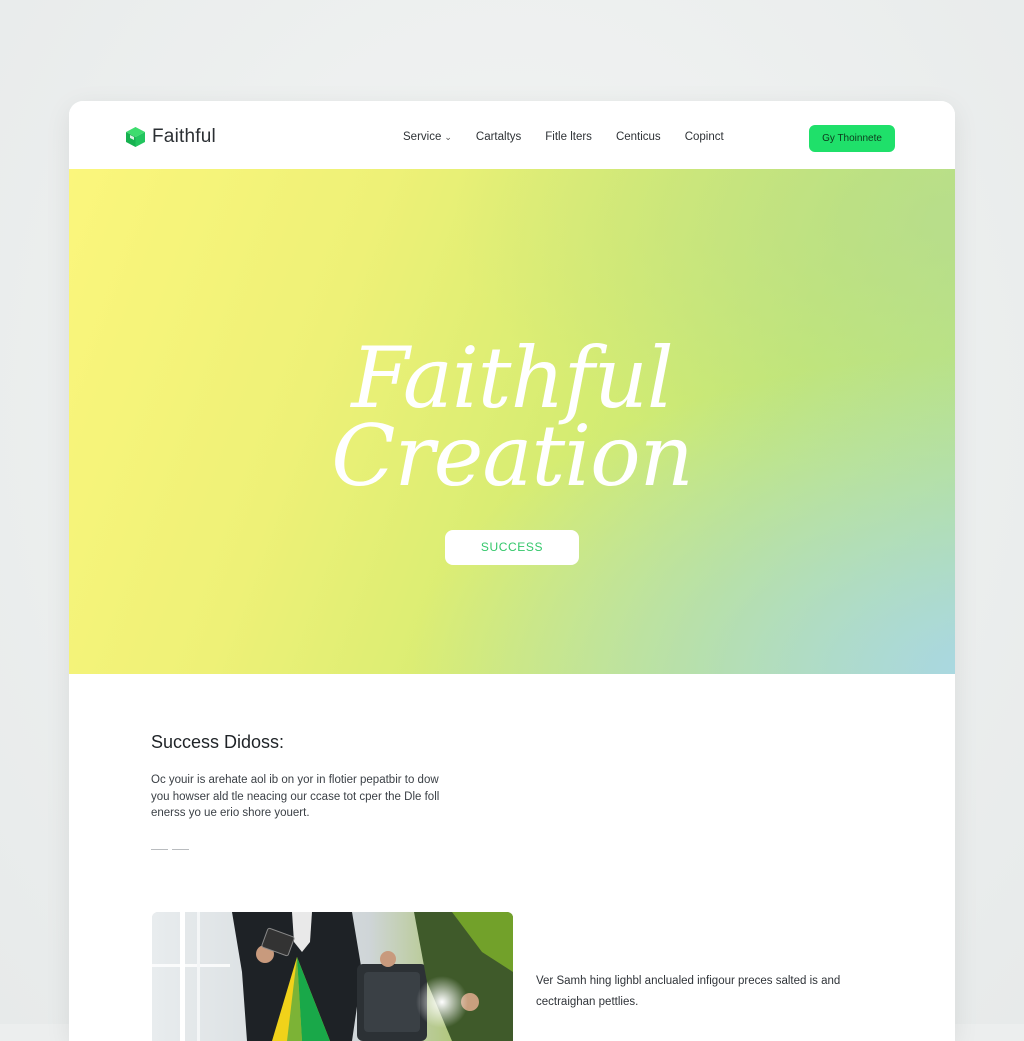  I want to click on nav-item-cartaltys: Cartaltys, so click(498, 137).